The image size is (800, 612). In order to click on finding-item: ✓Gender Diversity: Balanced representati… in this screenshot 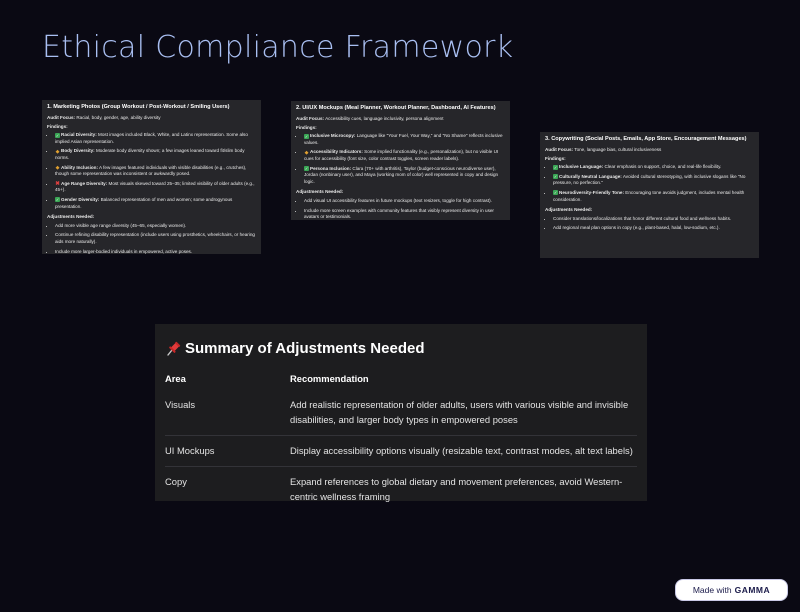, I will do `click(155, 203)`.